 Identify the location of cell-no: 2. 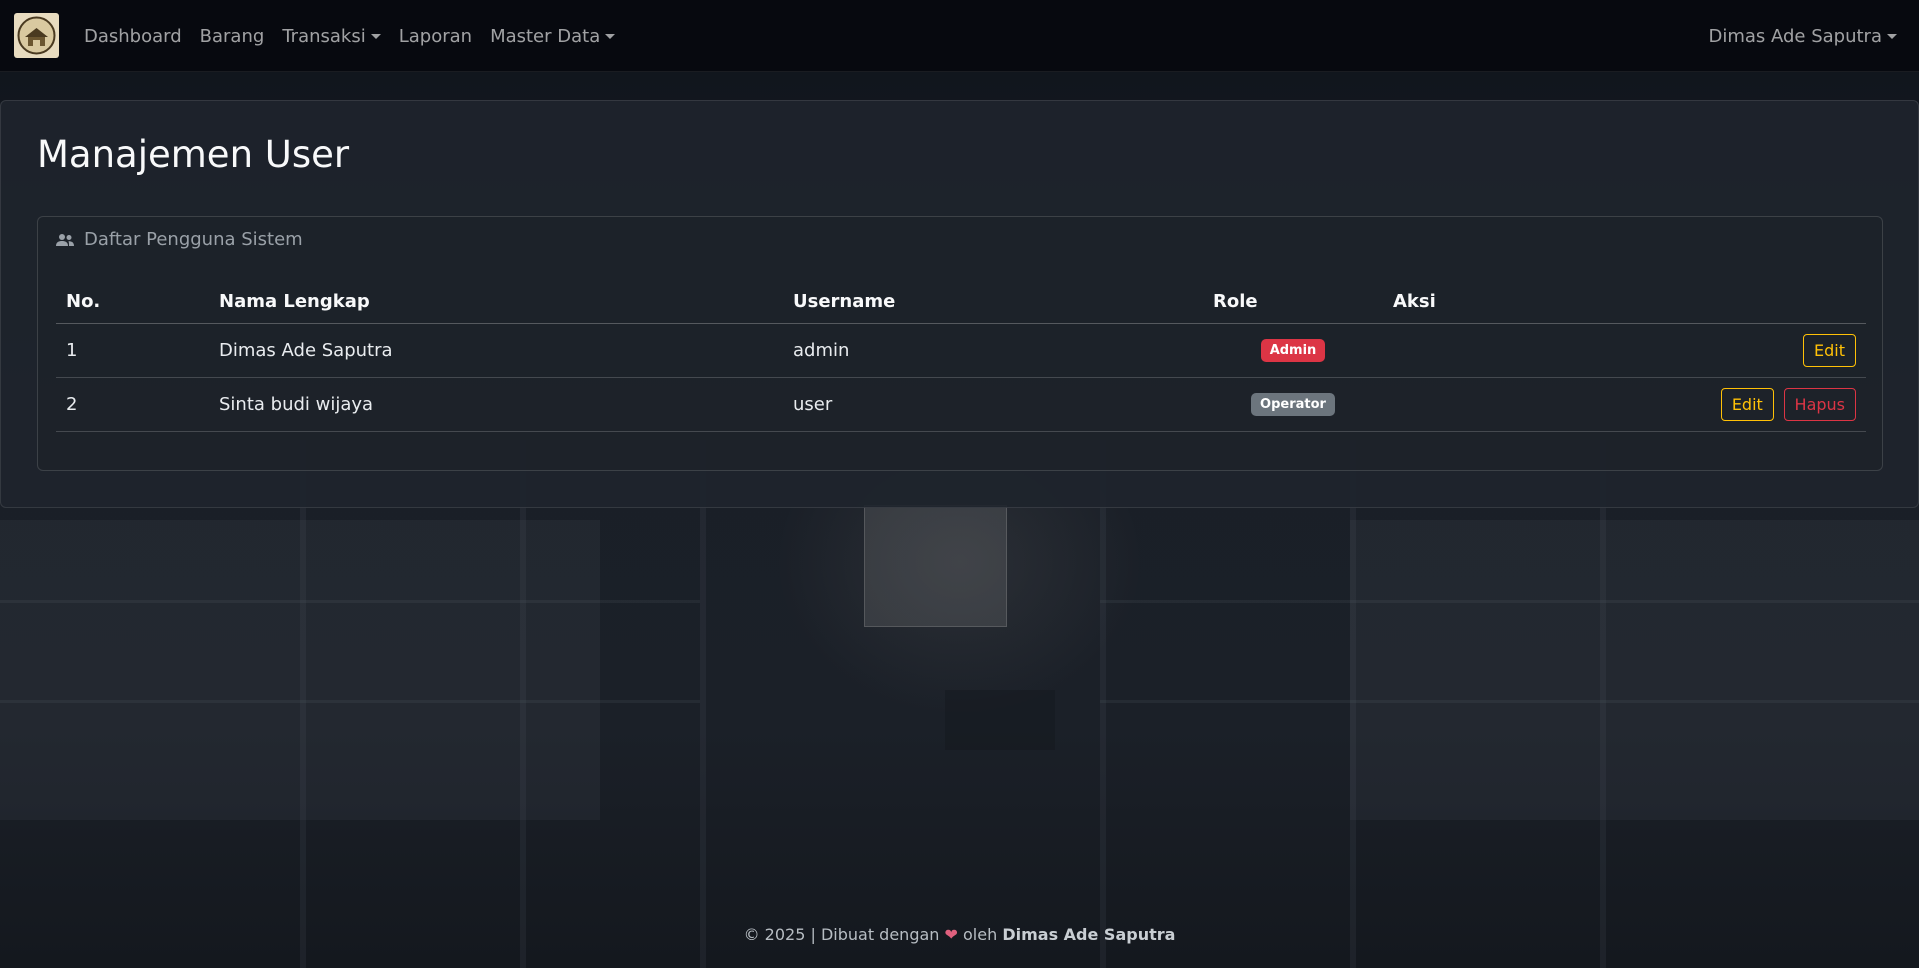
(132, 404).